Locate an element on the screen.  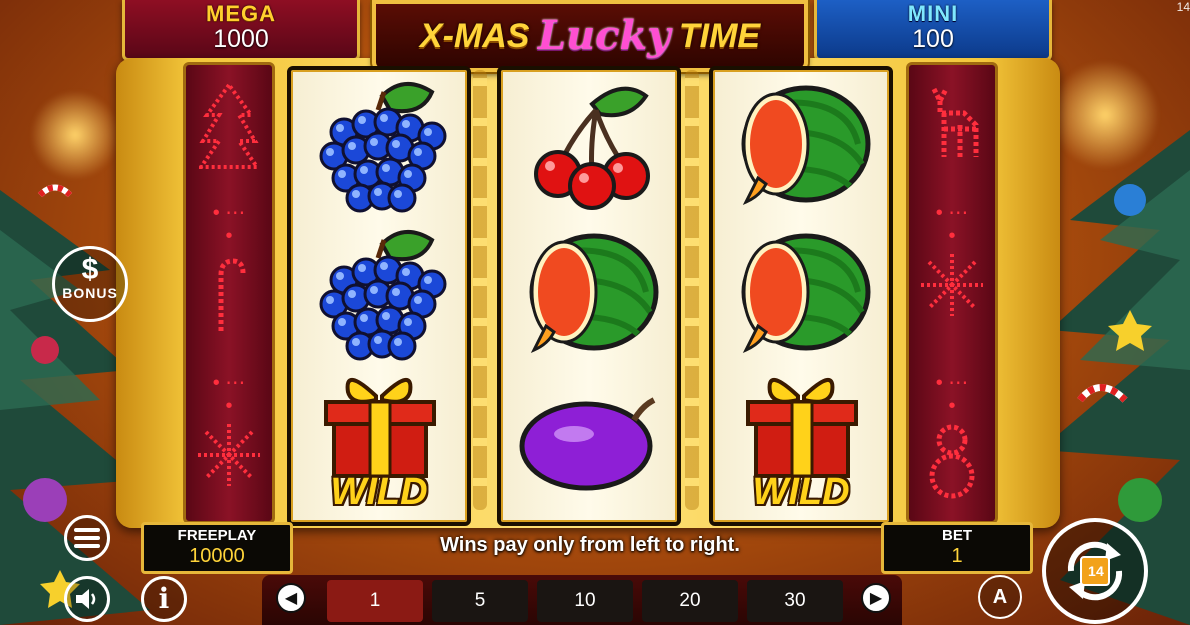
side-reel-left: • ⋯ • • ⋯ • is located at coordinates (229, 293).